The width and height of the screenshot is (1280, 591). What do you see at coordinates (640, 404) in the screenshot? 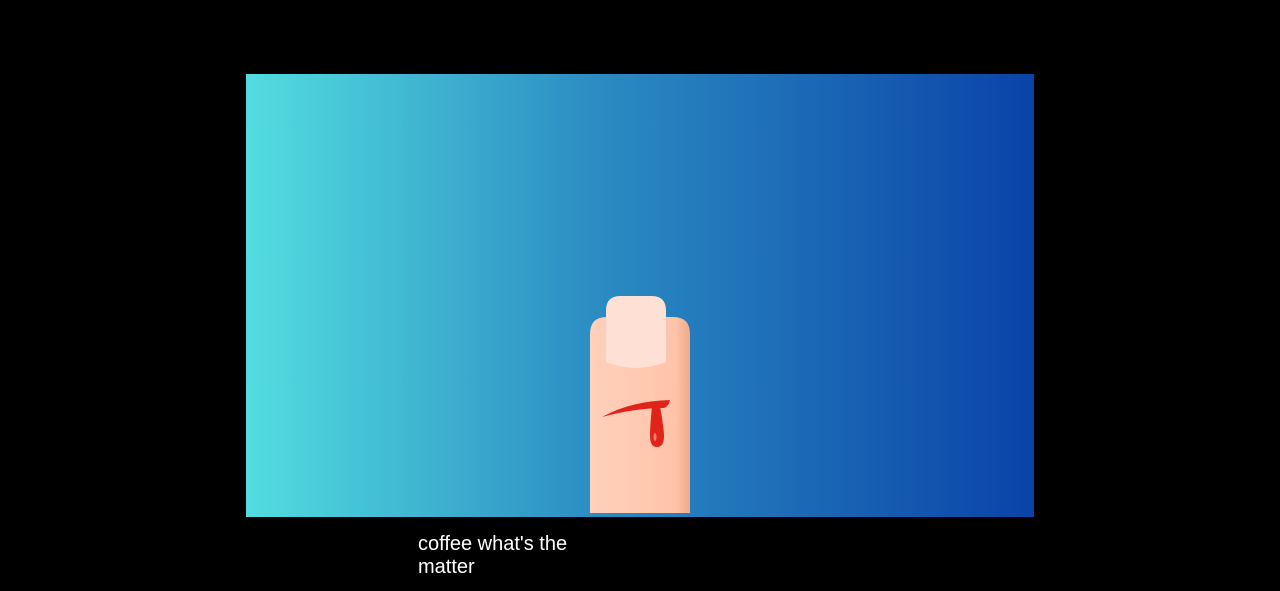
I see `finger-illustration` at bounding box center [640, 404].